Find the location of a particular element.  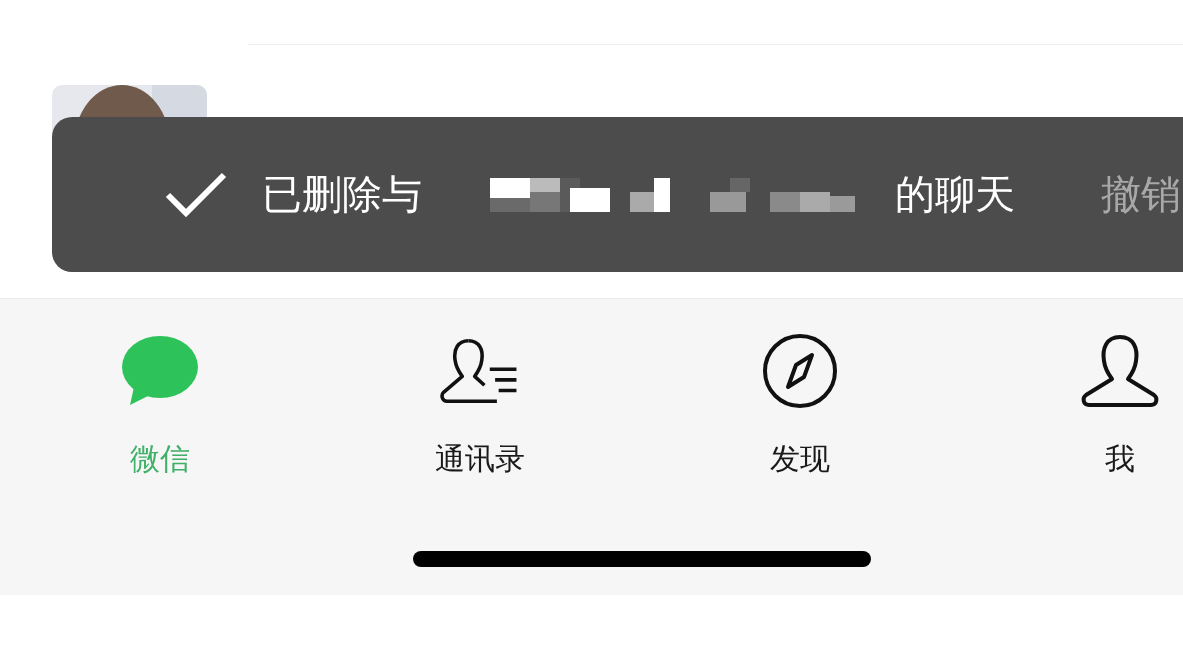

toast-message: 的聊天 is located at coordinates (955, 194).